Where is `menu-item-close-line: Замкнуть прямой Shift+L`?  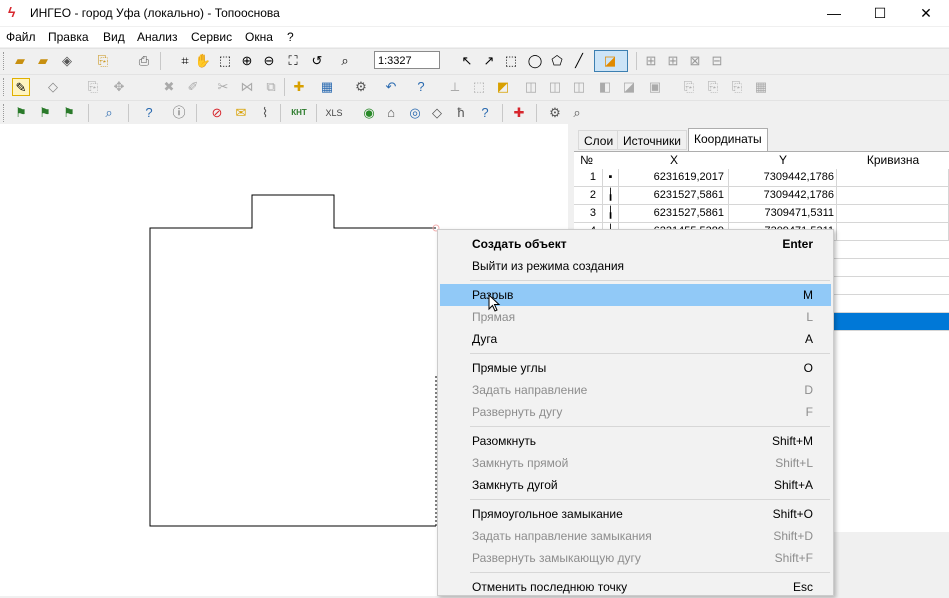
menu-item-close-line: Замкнуть прямой Shift+L is located at coordinates (635, 463).